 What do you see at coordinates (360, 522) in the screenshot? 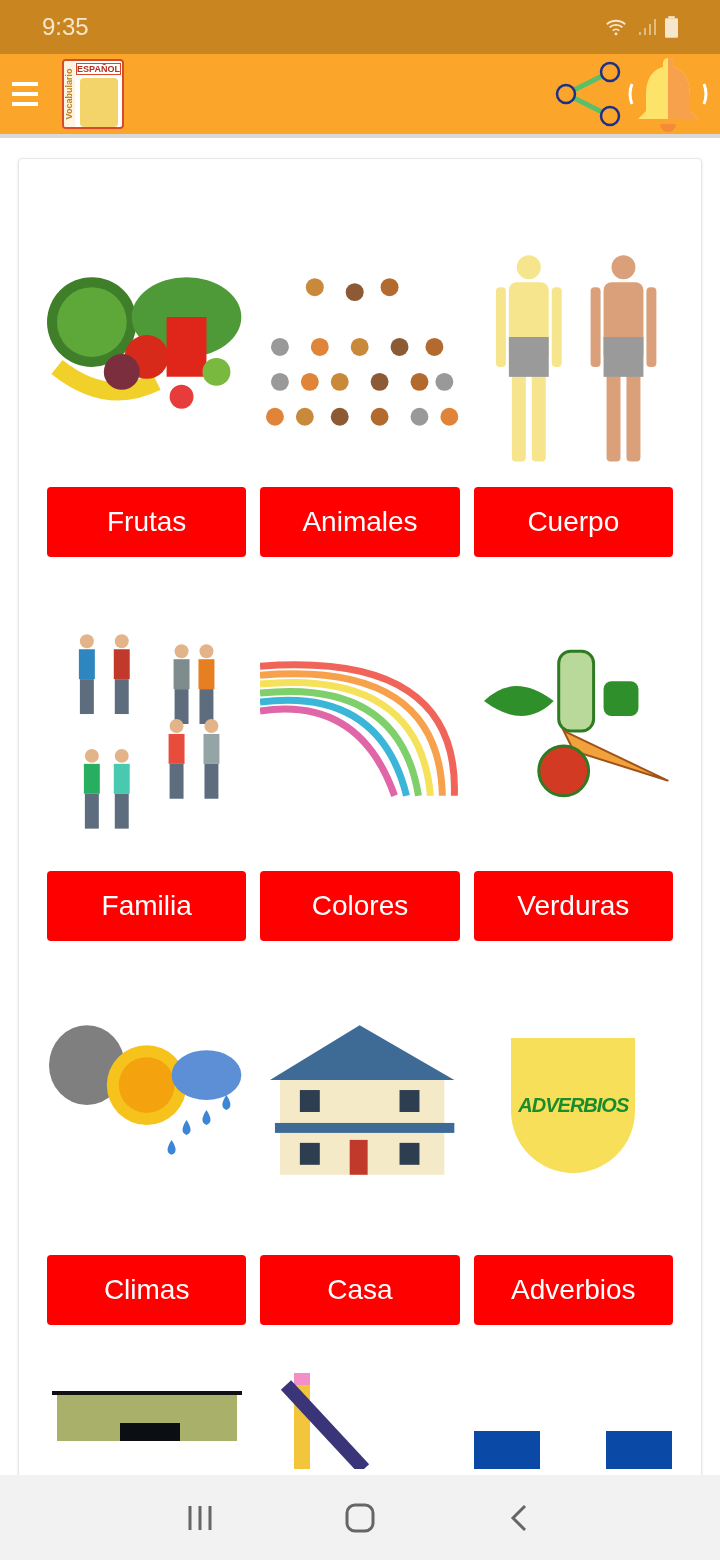
I see `category-button: Animales` at bounding box center [360, 522].